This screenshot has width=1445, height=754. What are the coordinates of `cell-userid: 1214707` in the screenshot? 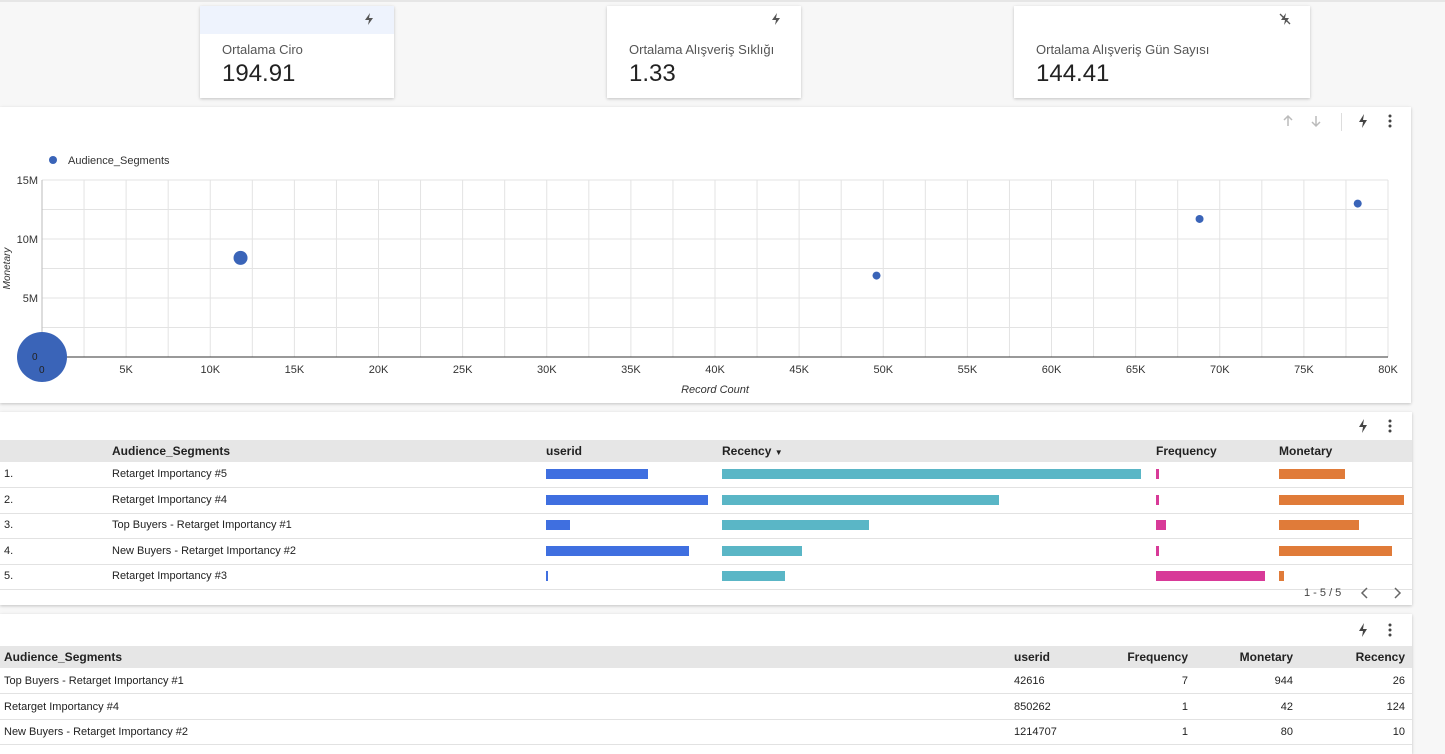 It's located at (1035, 732).